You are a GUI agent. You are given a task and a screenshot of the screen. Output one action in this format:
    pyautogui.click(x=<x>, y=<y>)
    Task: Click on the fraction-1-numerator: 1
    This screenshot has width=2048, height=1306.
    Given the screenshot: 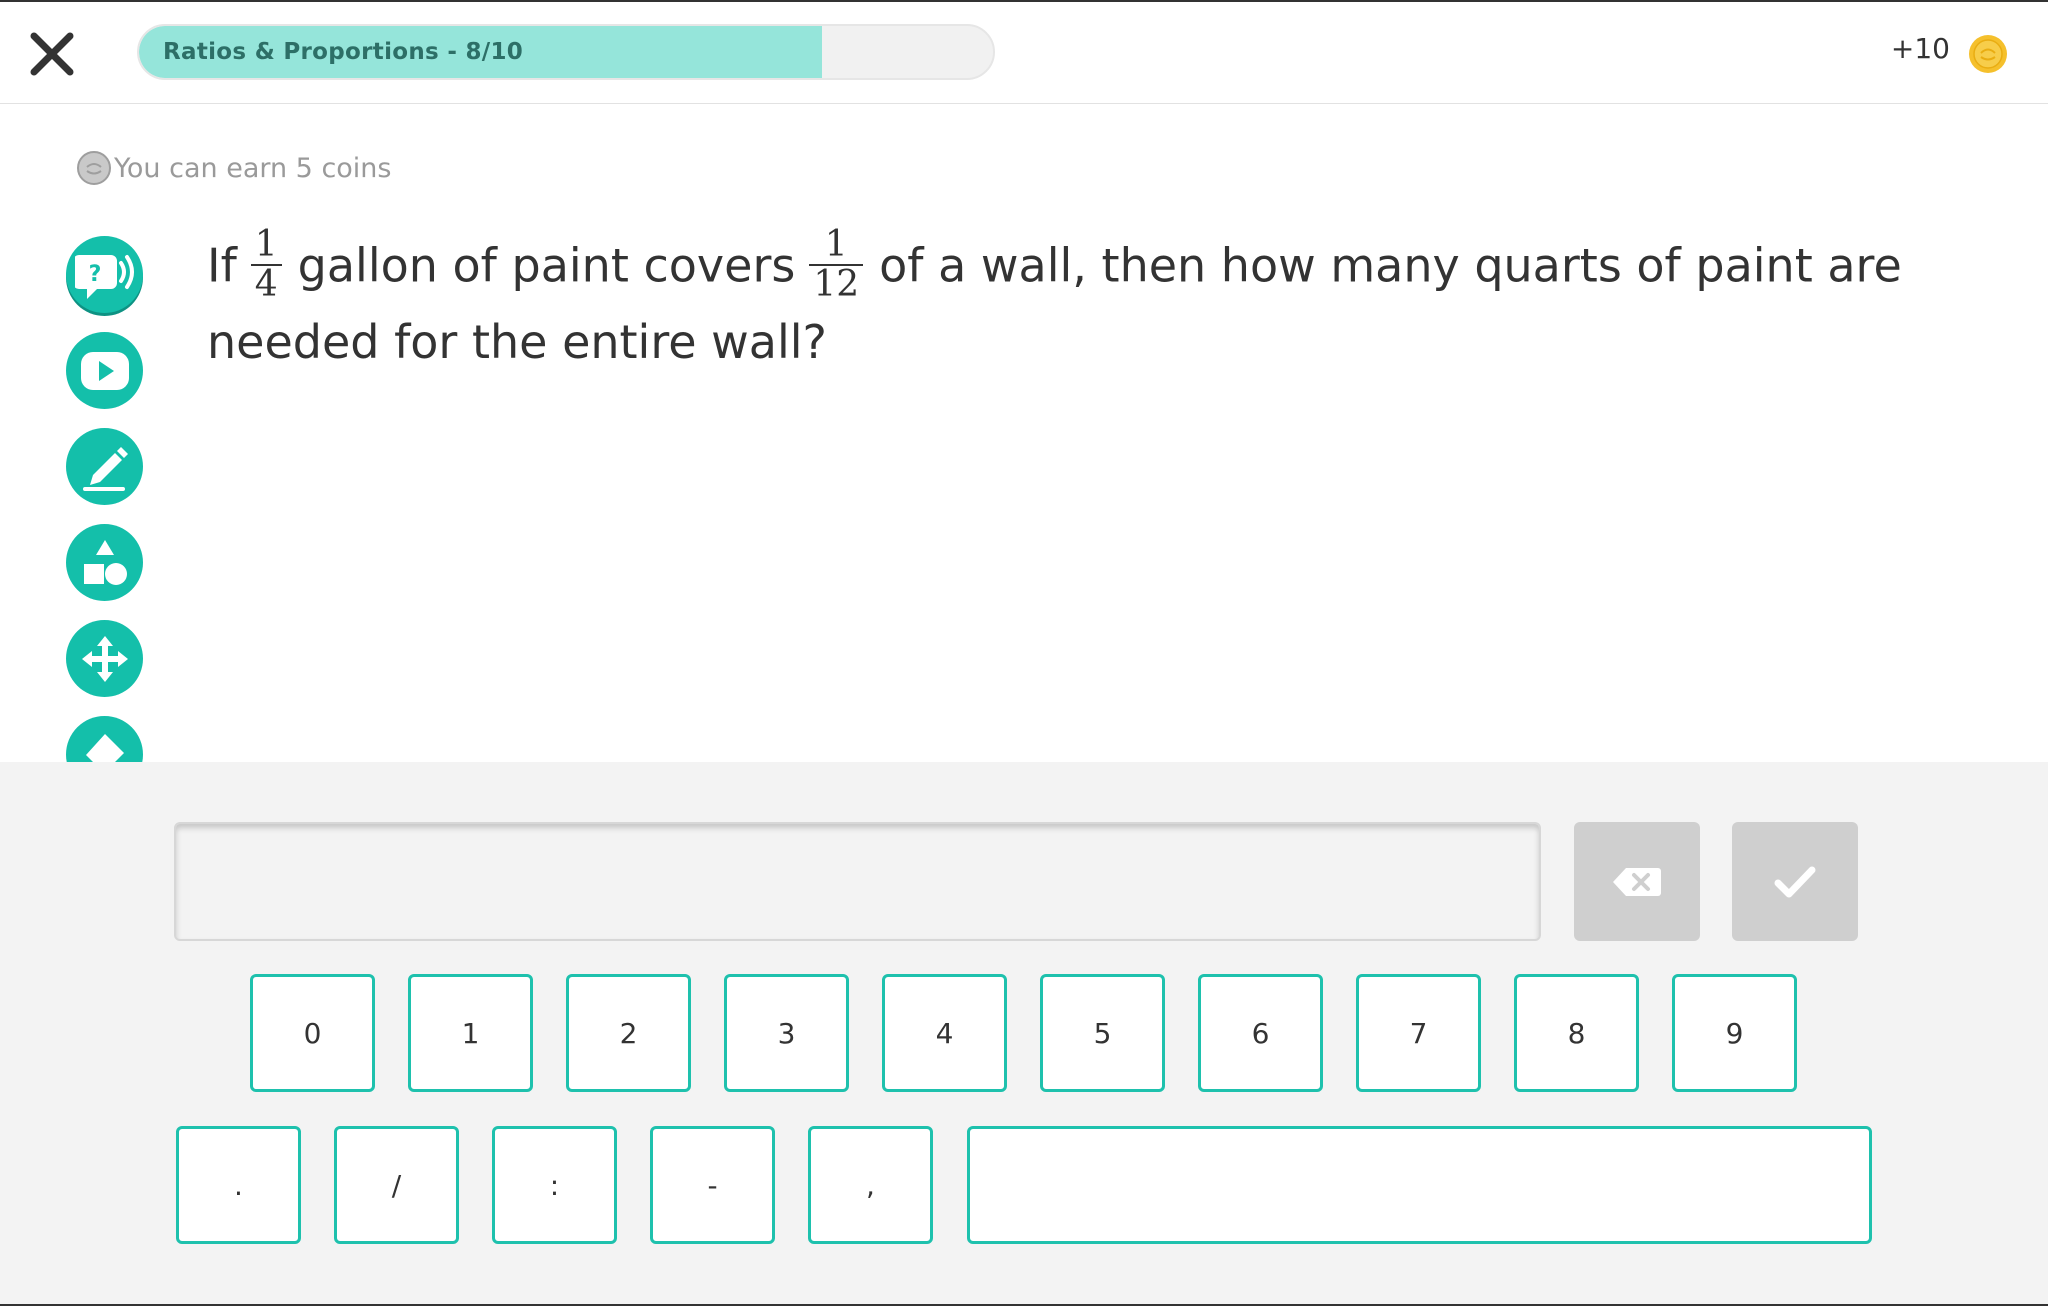 What is the action you would take?
    pyautogui.click(x=266, y=246)
    